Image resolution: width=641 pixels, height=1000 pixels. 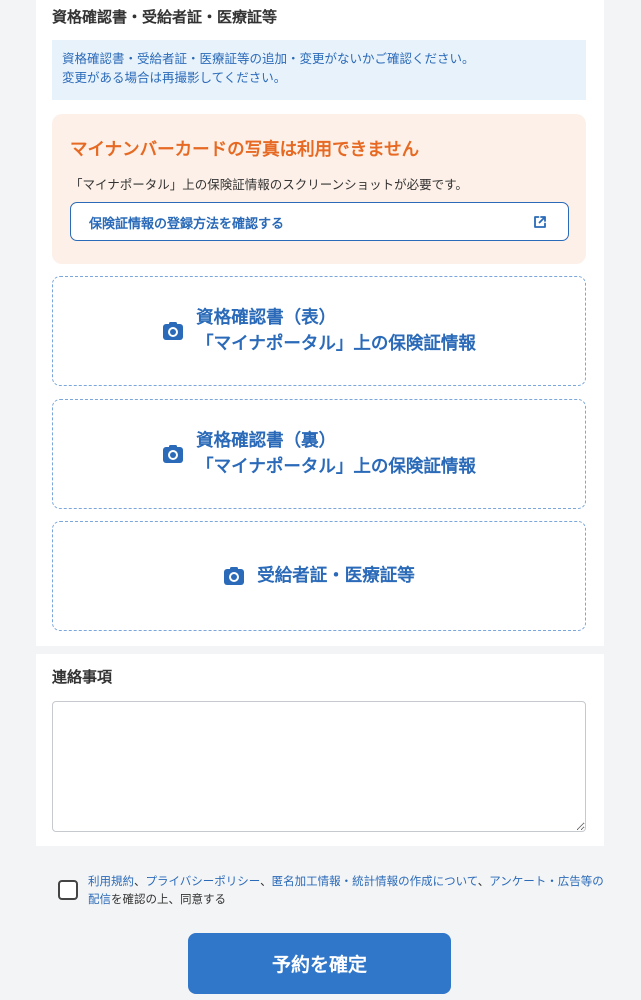 I want to click on update-notice-line2: 変更がある場合は再撮影してください。, so click(x=174, y=77).